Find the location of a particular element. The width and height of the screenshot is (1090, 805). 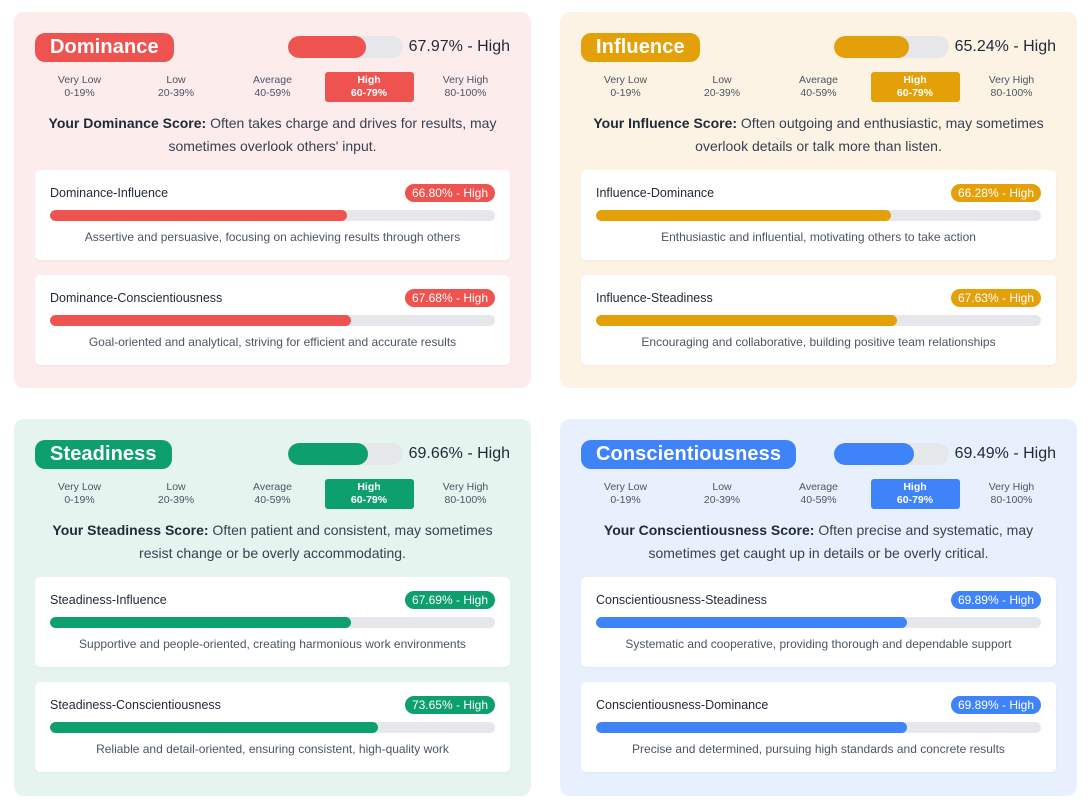

level-average: Average 40-59% is located at coordinates (272, 494).